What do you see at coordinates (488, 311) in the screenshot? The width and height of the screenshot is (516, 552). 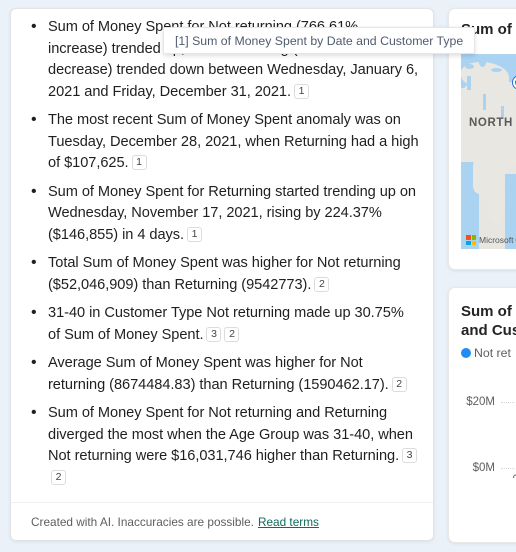 I see `chart-title-line1: Sum of M` at bounding box center [488, 311].